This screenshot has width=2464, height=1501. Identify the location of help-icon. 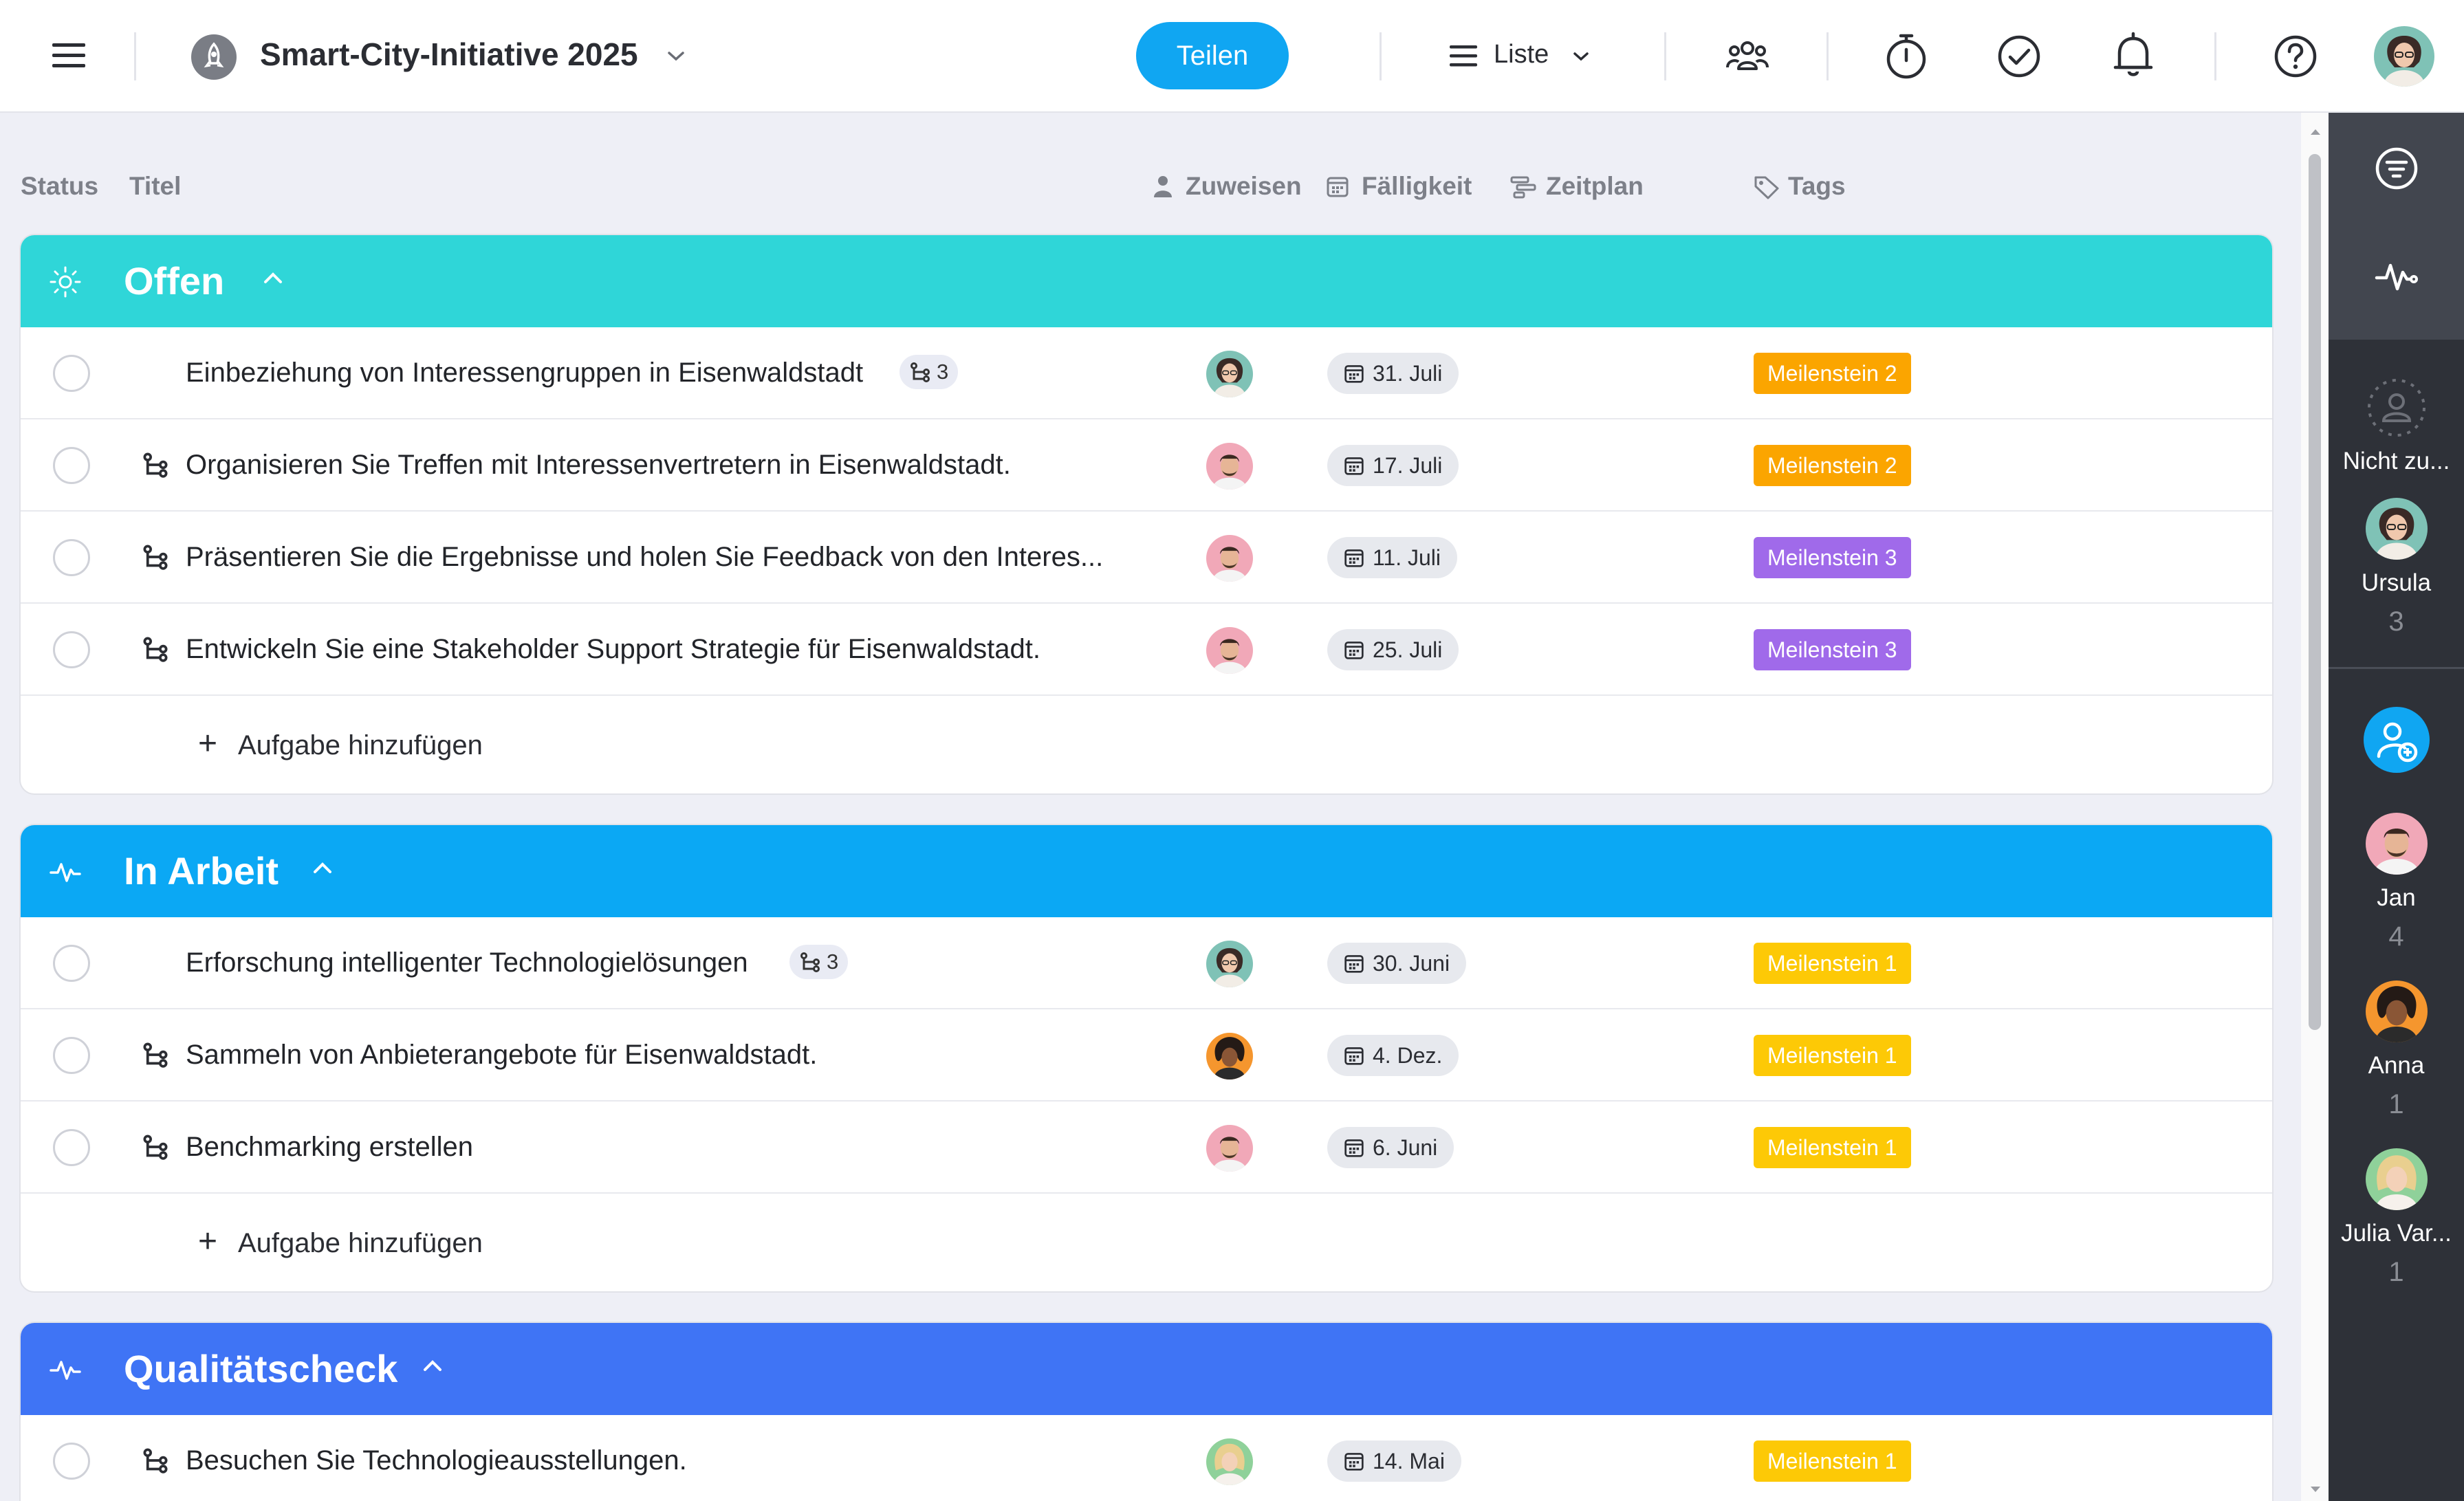
(2296, 56).